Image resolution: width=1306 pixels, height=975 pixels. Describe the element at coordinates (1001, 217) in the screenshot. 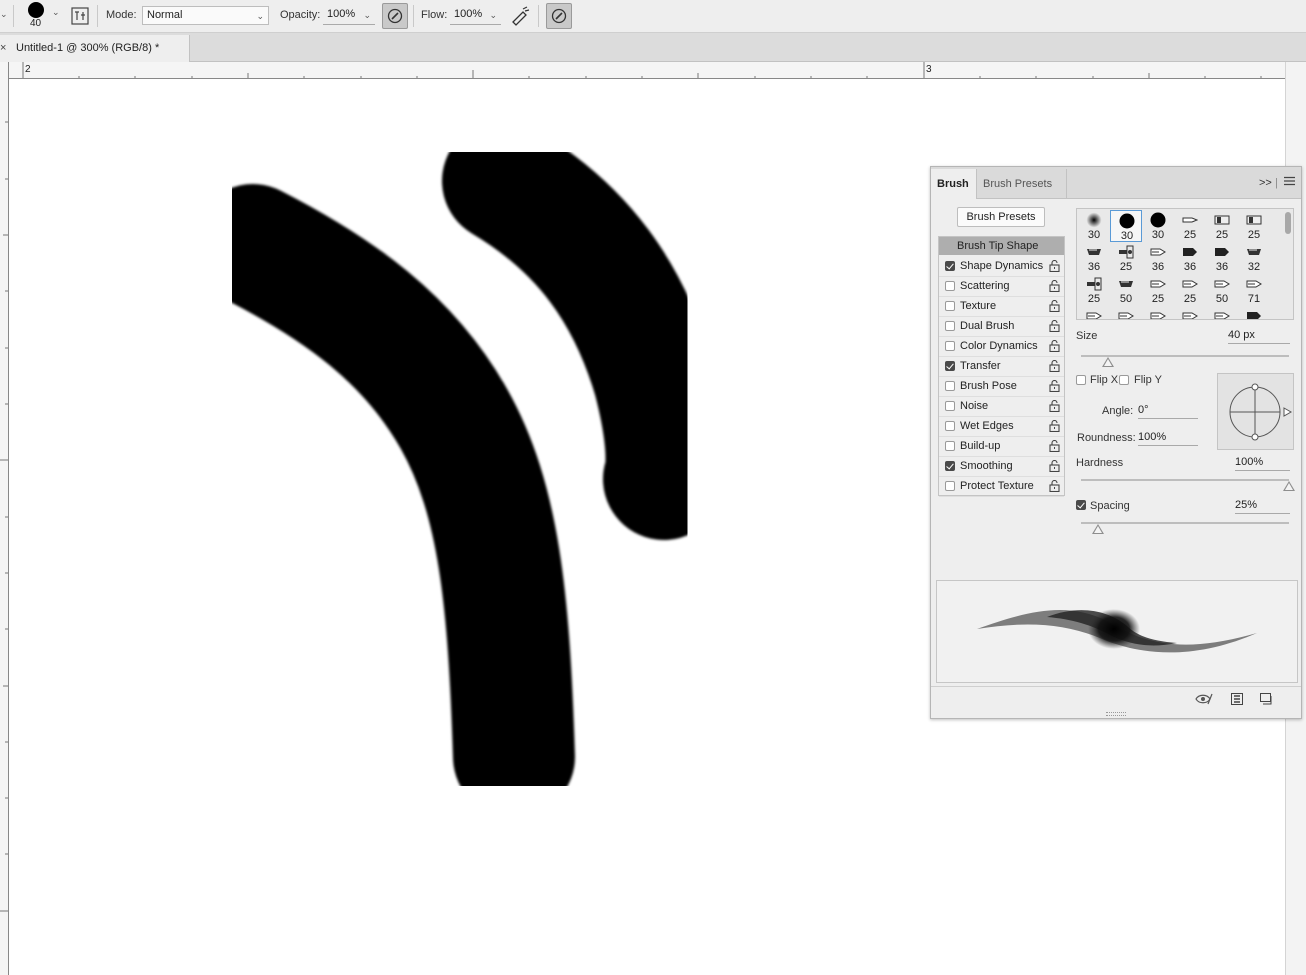

I see `brush-presets-button: Brush Presets` at that location.